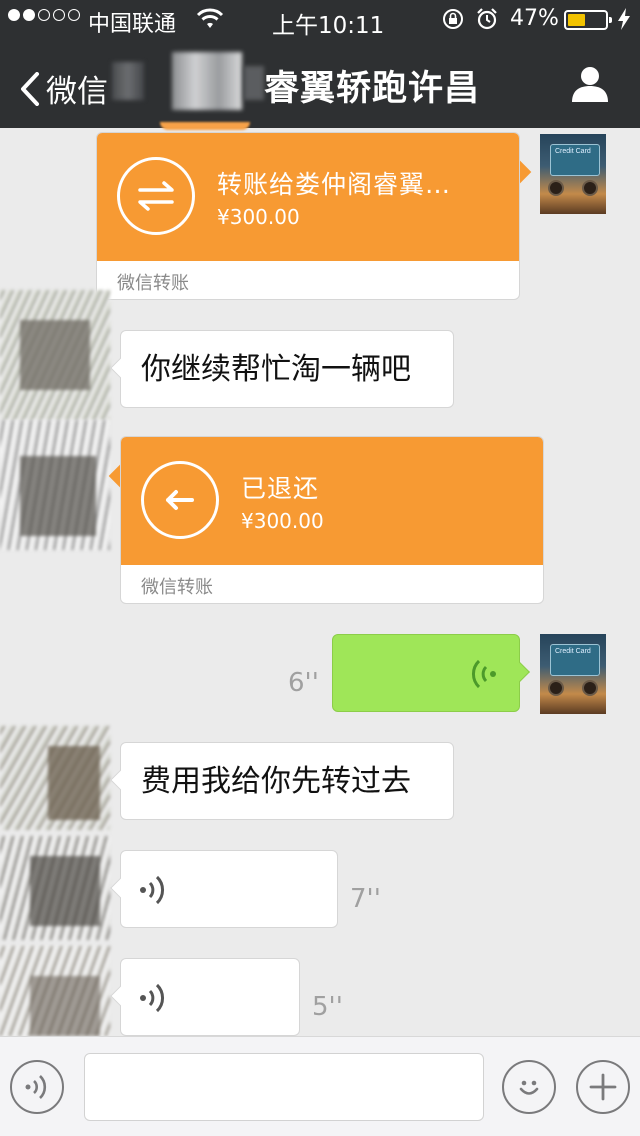 This screenshot has width=640, height=1136. What do you see at coordinates (284, 1087) in the screenshot?
I see `message-input` at bounding box center [284, 1087].